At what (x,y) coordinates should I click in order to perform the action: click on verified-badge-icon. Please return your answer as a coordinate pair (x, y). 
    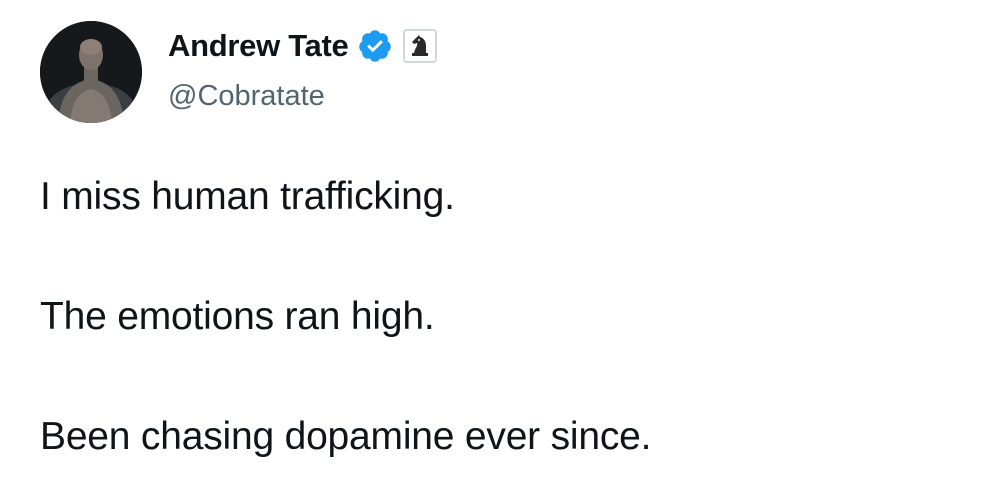
    Looking at the image, I should click on (375, 46).